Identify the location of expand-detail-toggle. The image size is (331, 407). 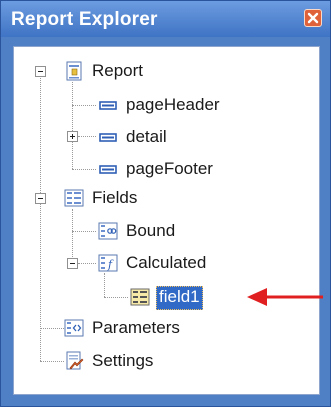
(72, 136).